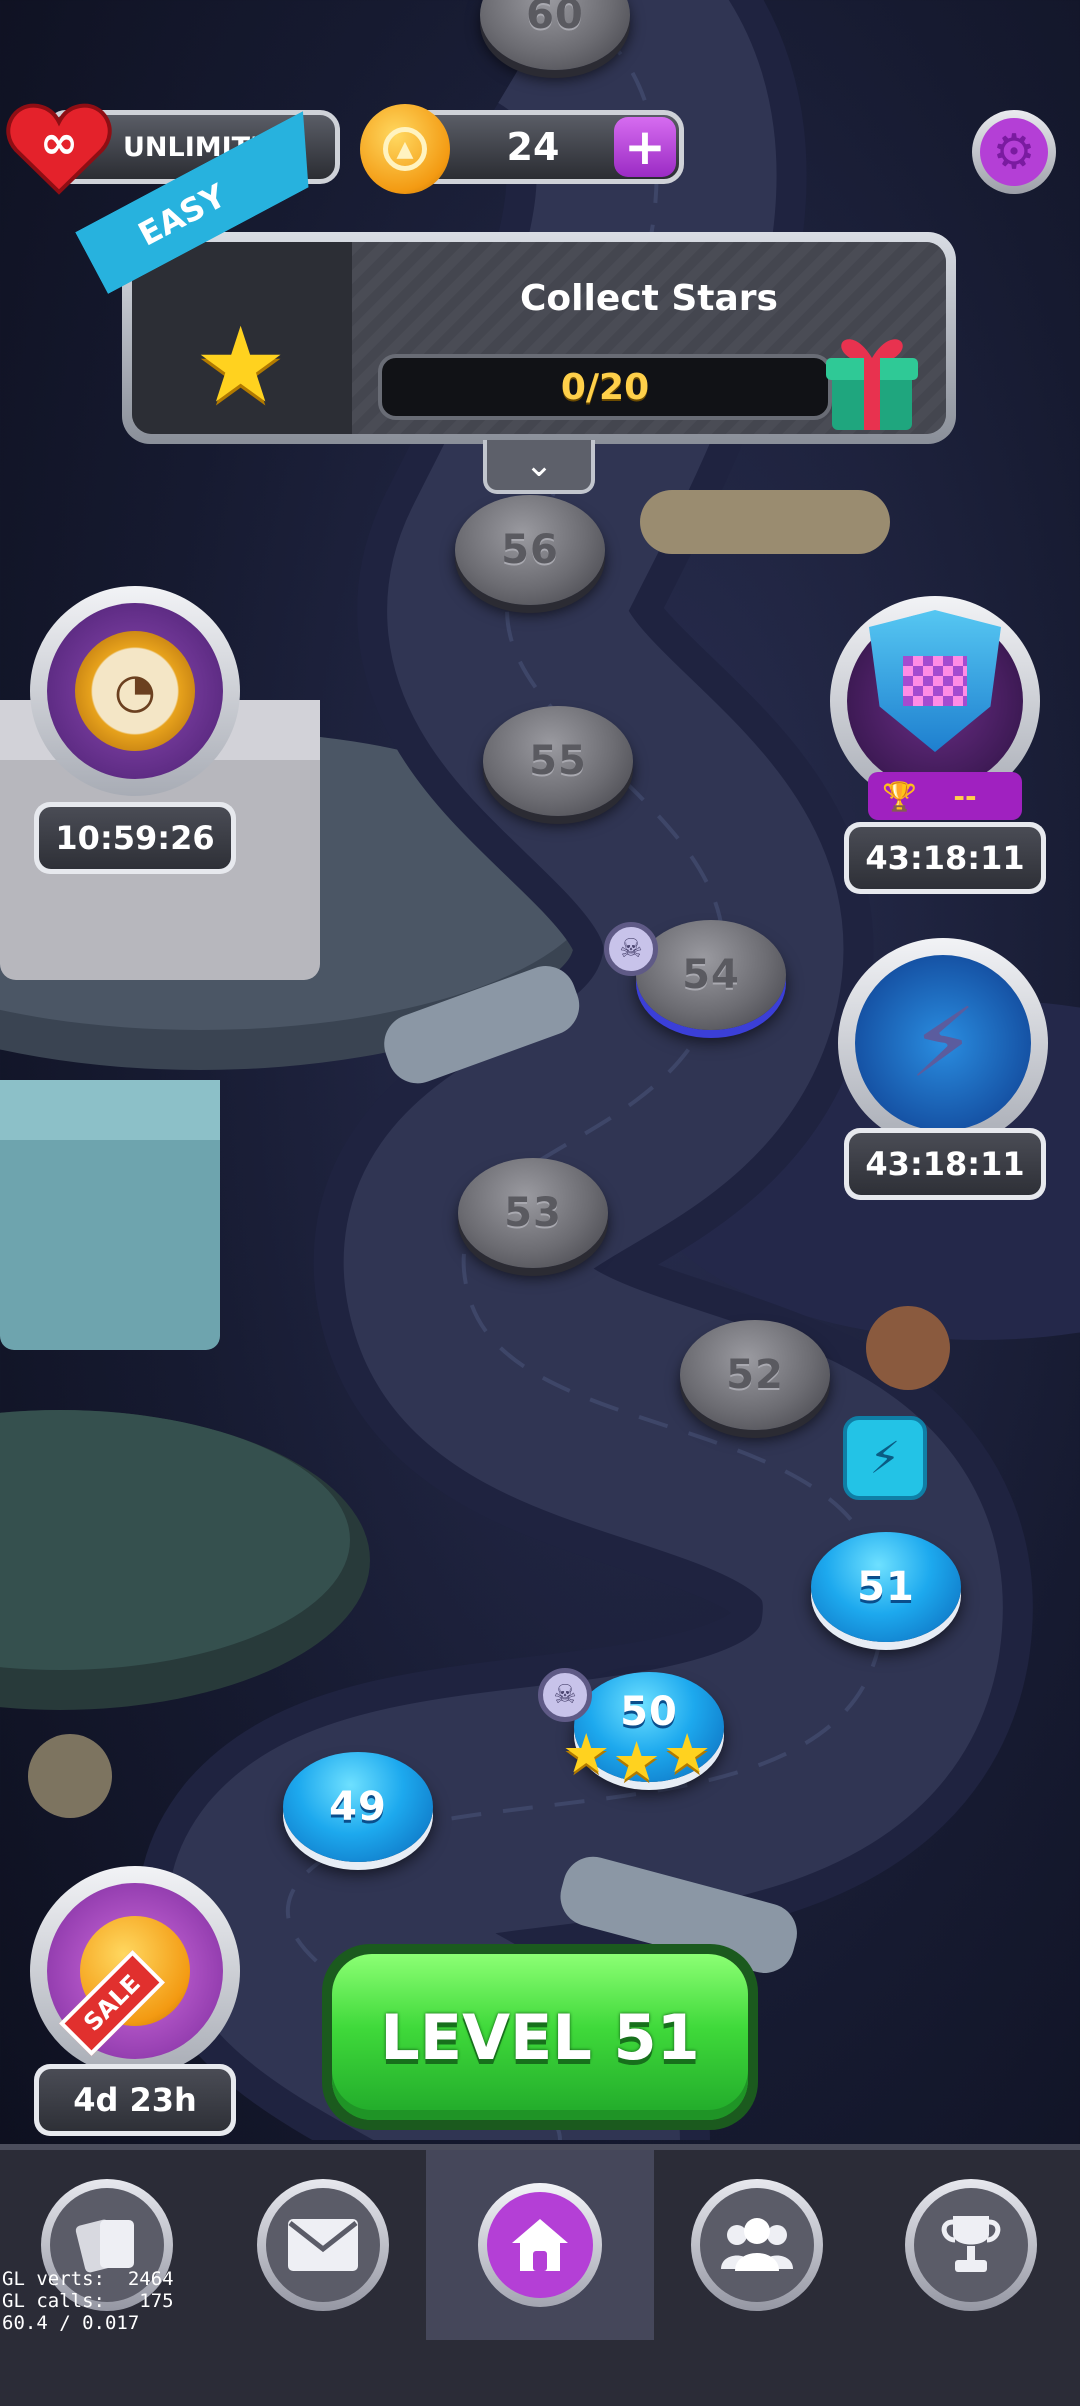  I want to click on coin-count: 24, so click(533, 147).